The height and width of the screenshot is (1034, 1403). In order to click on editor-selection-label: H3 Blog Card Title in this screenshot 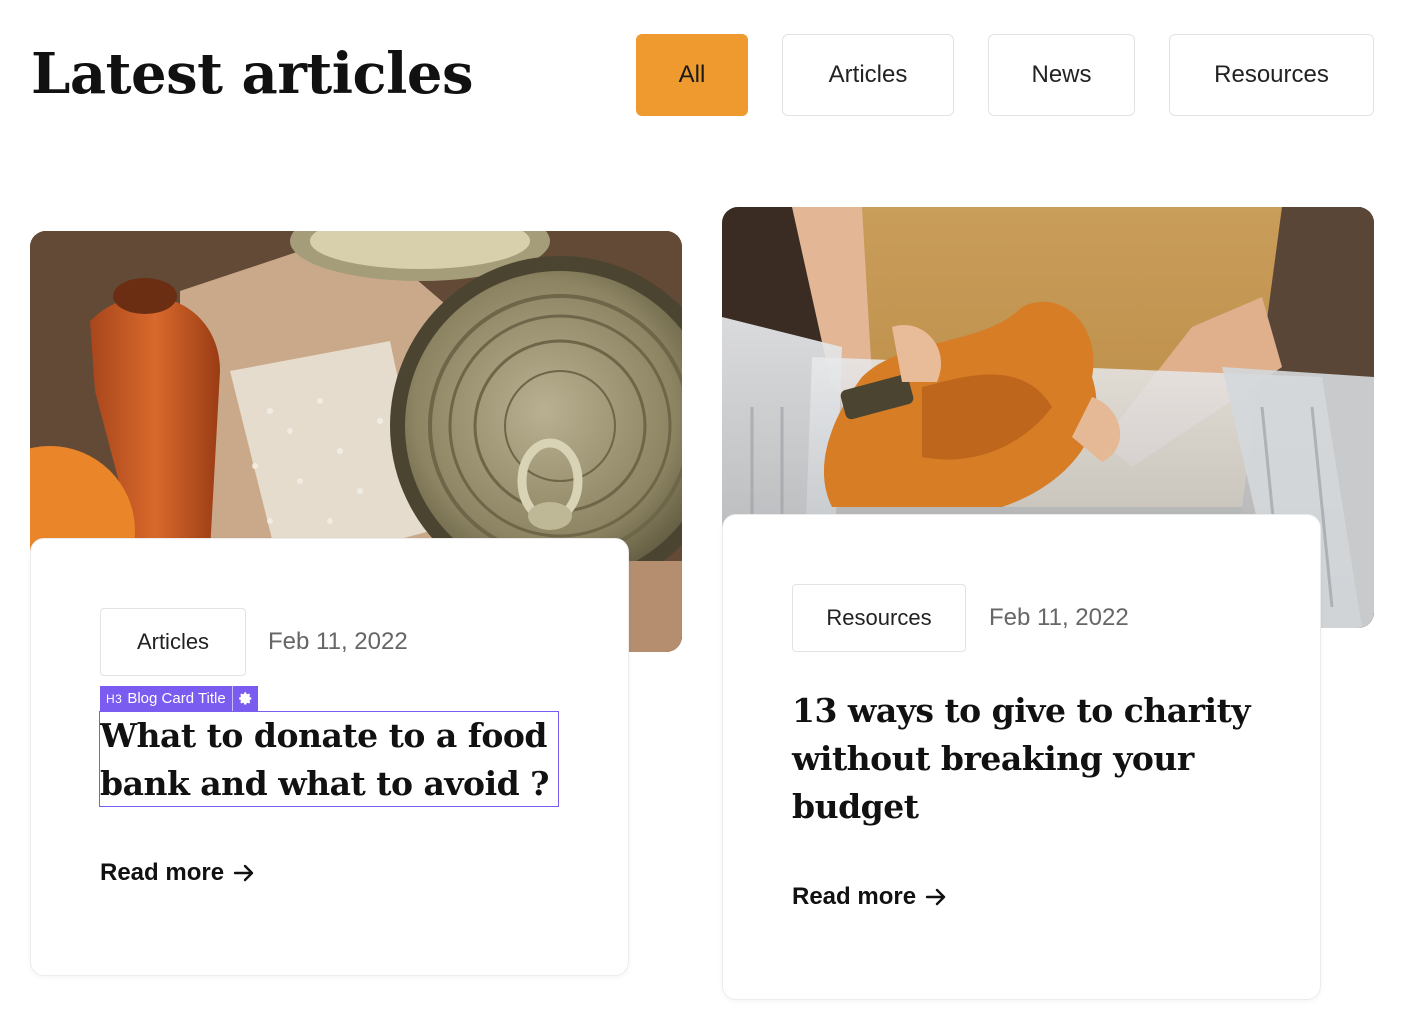, I will do `click(179, 698)`.